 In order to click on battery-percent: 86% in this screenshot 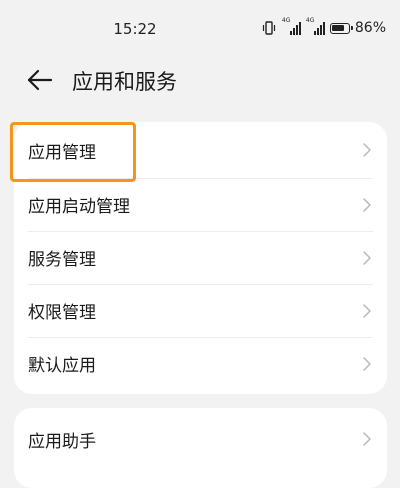, I will do `click(370, 28)`.